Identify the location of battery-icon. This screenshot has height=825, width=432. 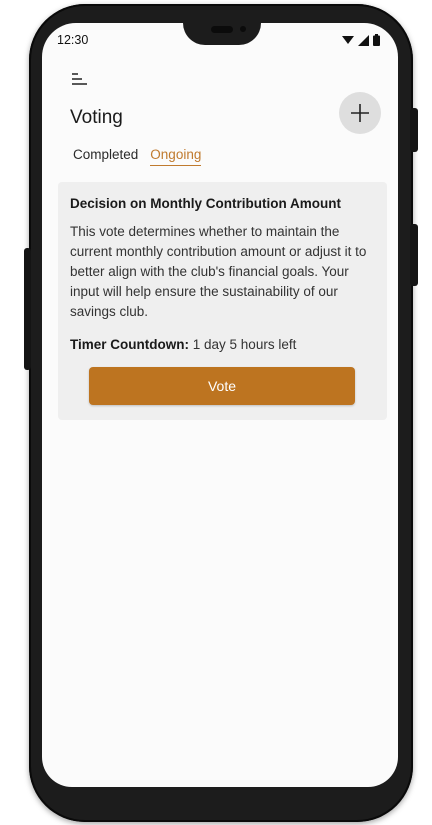
(376, 40).